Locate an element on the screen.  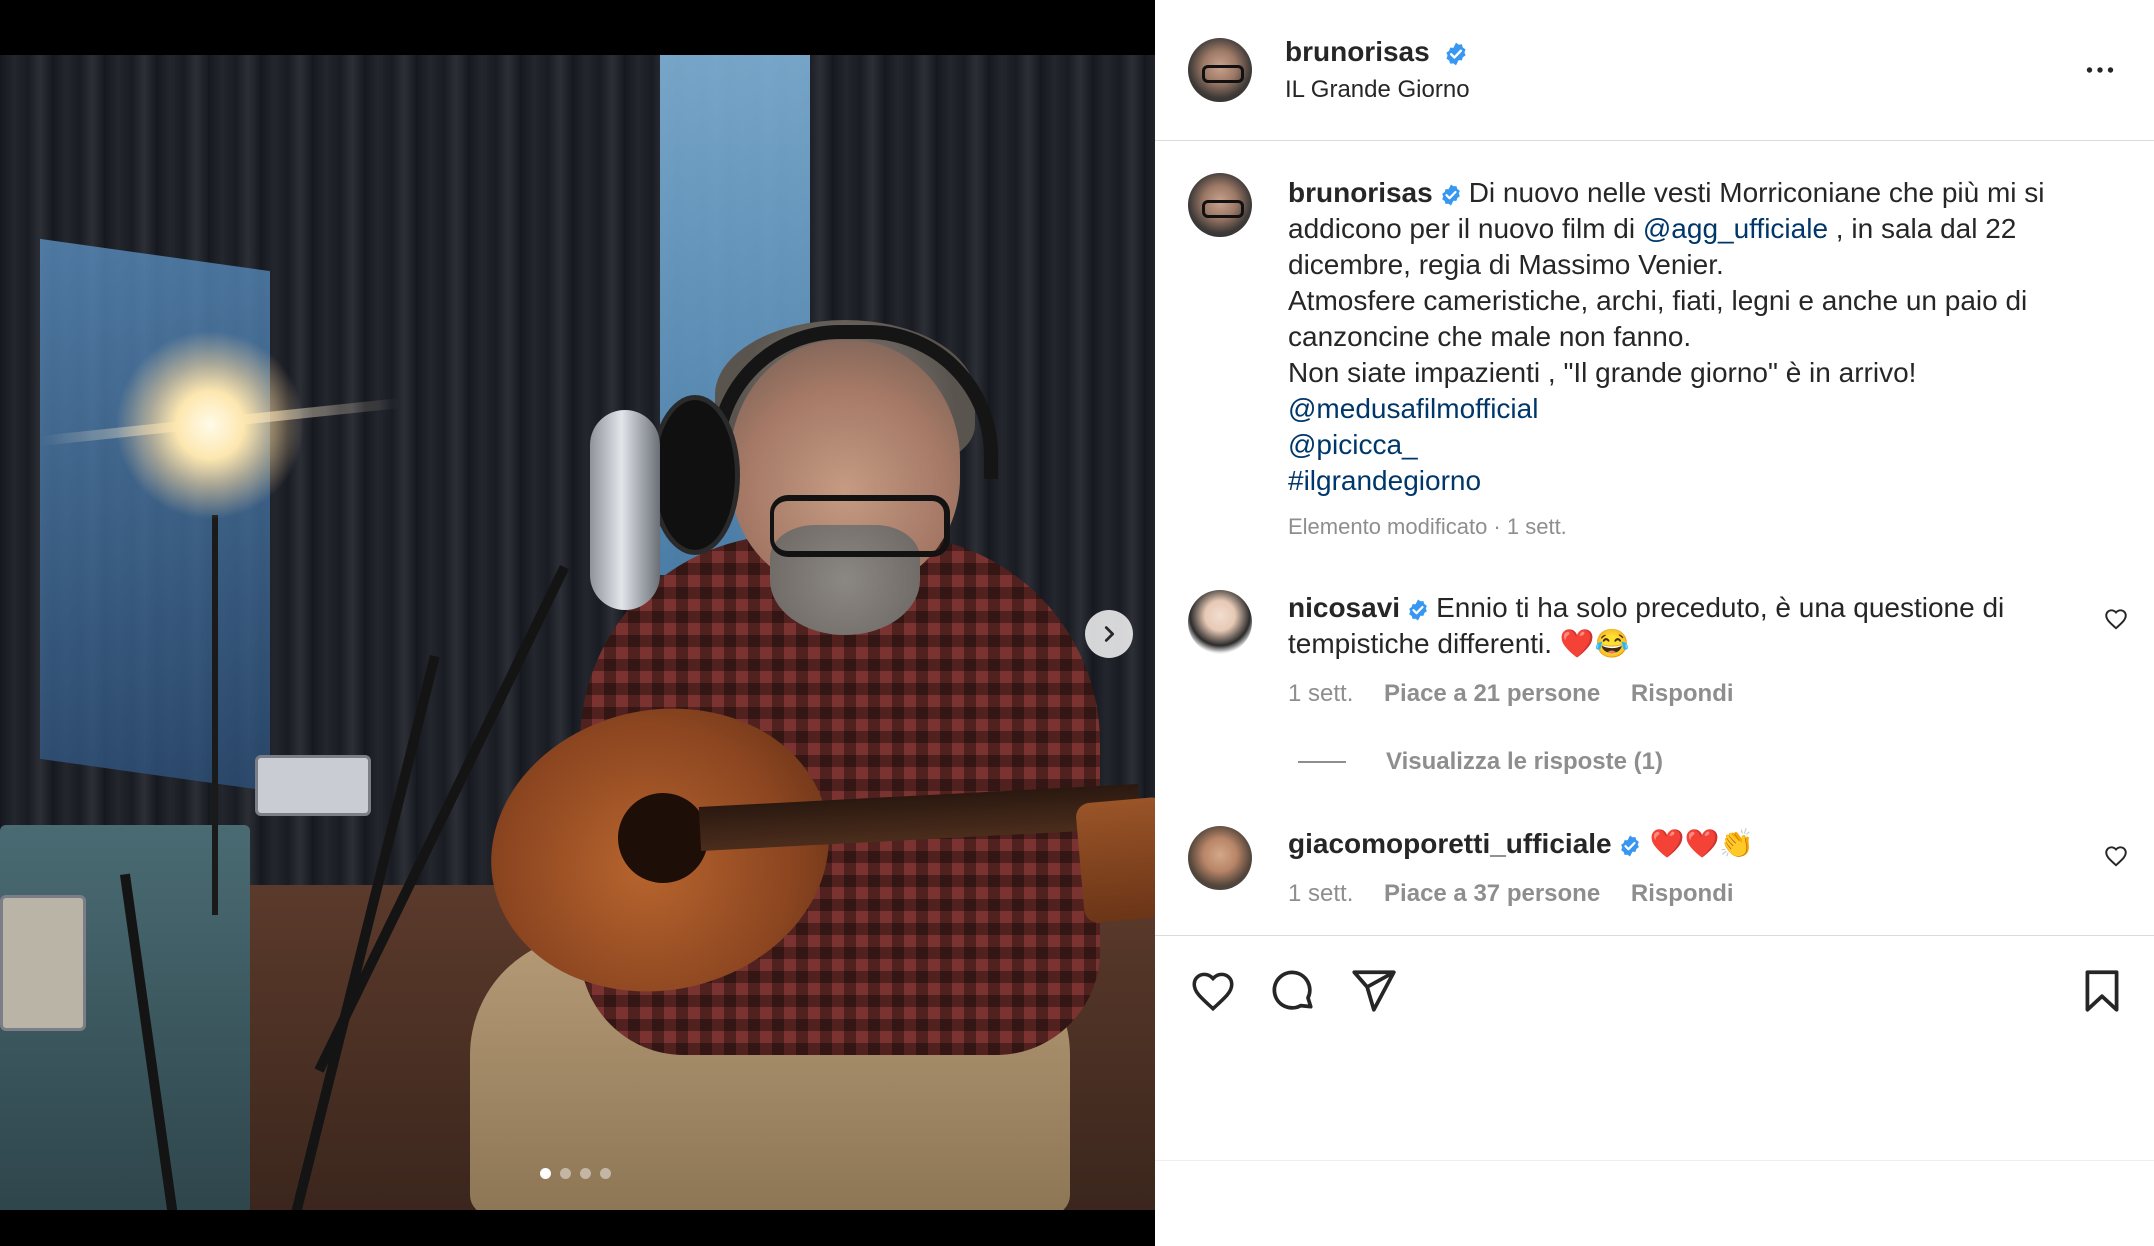
caption-hashtag-link: #ilgrandegiorno is located at coordinates (1384, 480).